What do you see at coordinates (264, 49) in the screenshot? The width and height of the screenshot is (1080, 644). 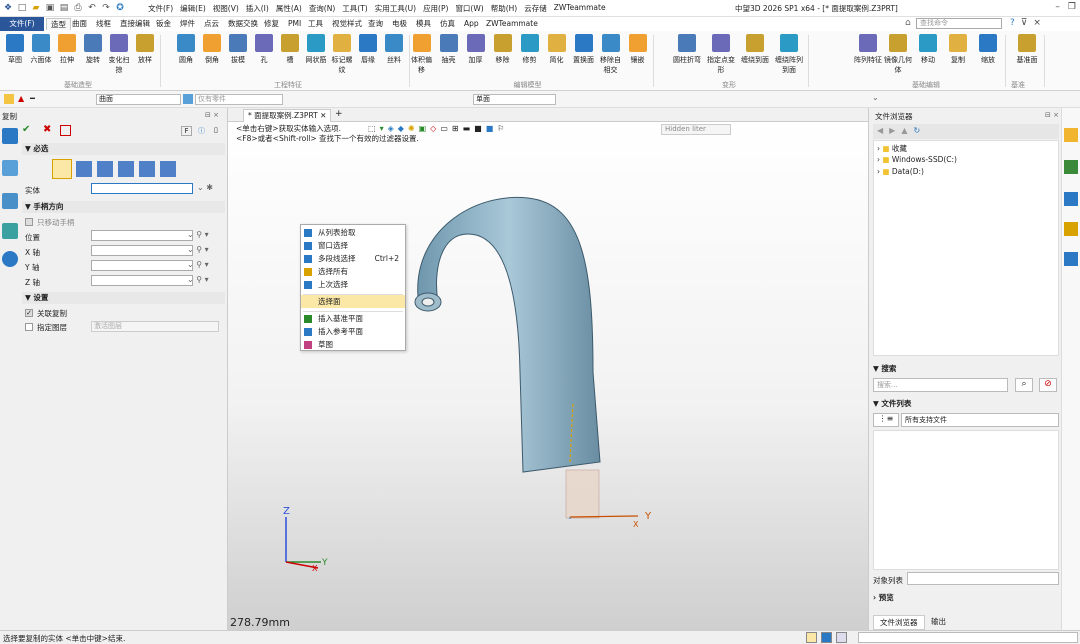 I see `ribbon-button: 孔` at bounding box center [264, 49].